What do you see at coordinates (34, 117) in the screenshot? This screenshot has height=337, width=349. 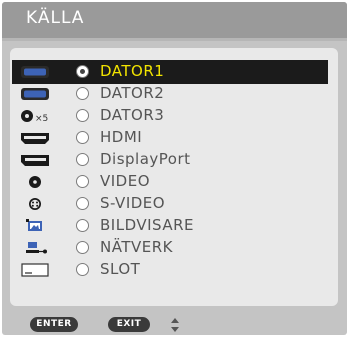 I see `bnc-x5-input-icon: ×5` at bounding box center [34, 117].